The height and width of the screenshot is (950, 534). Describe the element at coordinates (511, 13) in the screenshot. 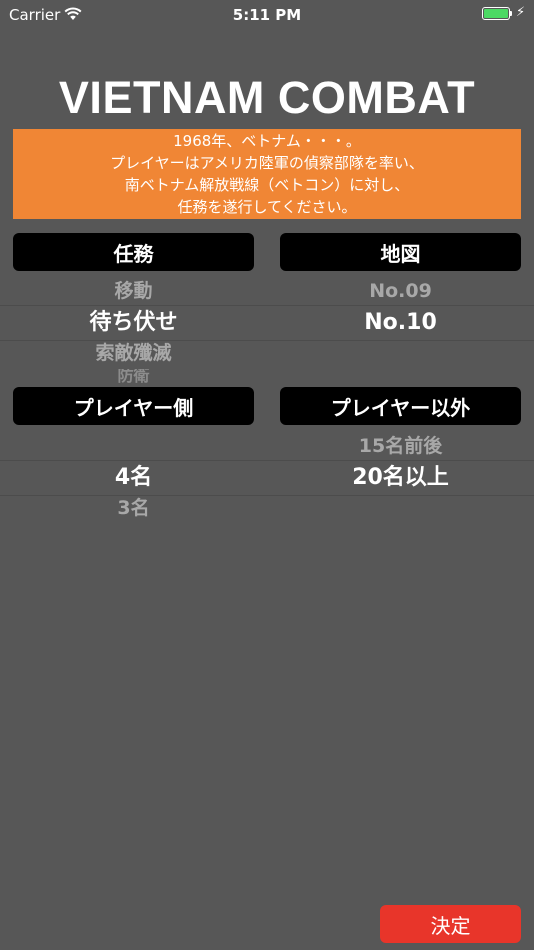

I see `battery-cap` at that location.